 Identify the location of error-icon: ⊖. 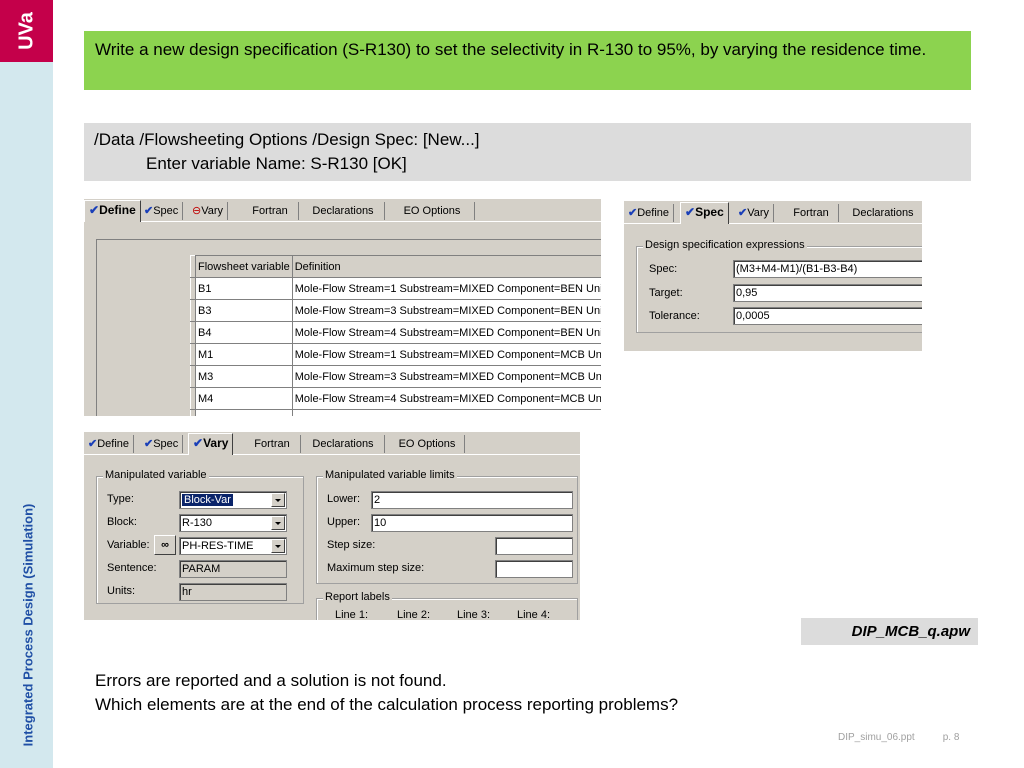
(197, 211).